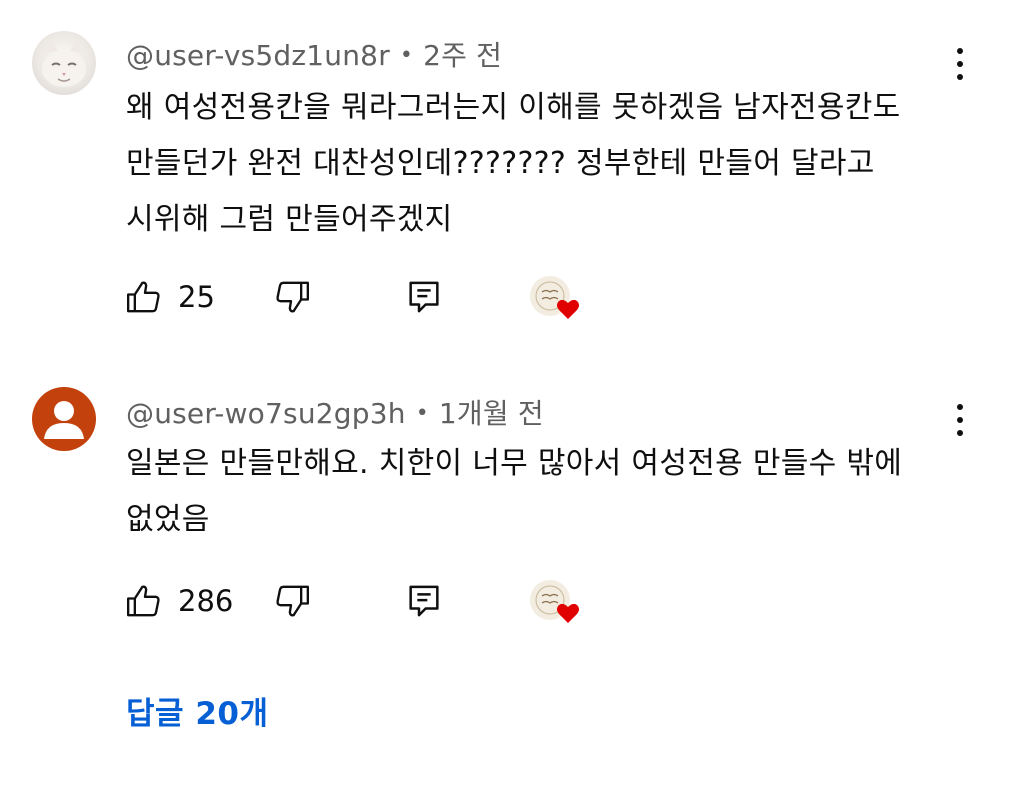 This screenshot has height=788, width=1024. I want to click on default-person-icon, so click(64, 420).